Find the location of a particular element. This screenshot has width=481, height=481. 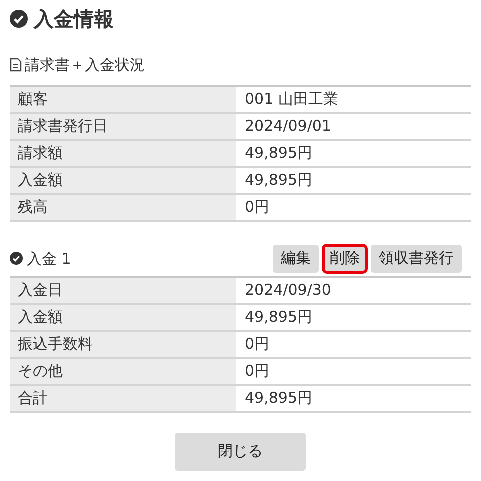

table-cell: 振込手数料 is located at coordinates (123, 344).